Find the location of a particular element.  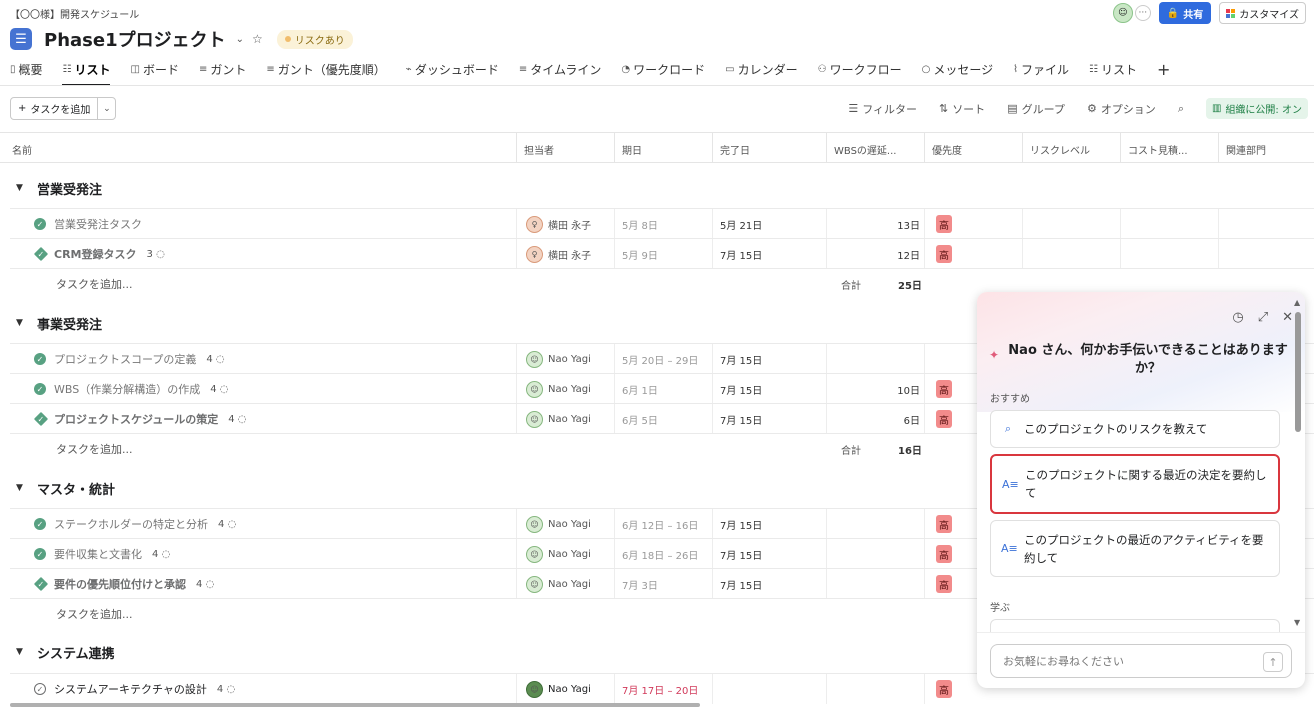

ai-chat-input: お気軽にお尋ねください ↑ is located at coordinates (1141, 661).